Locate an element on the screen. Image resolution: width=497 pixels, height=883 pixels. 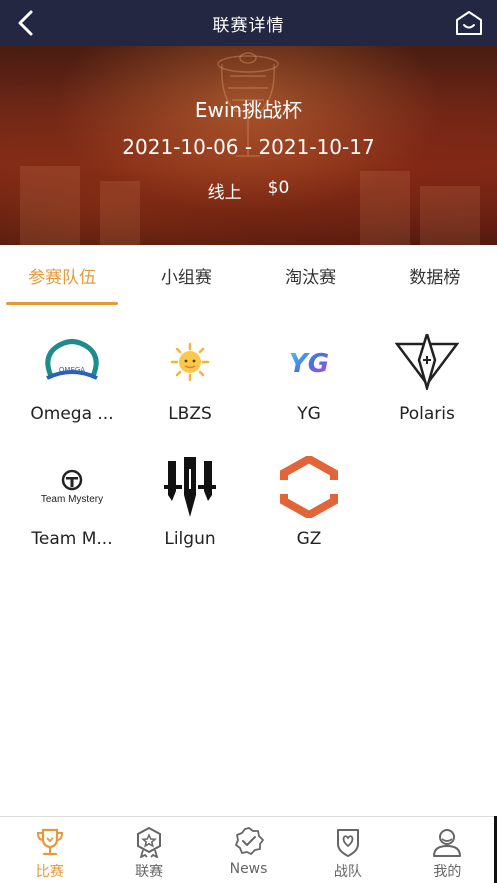
nav-label: 比赛 is located at coordinates (49, 872).